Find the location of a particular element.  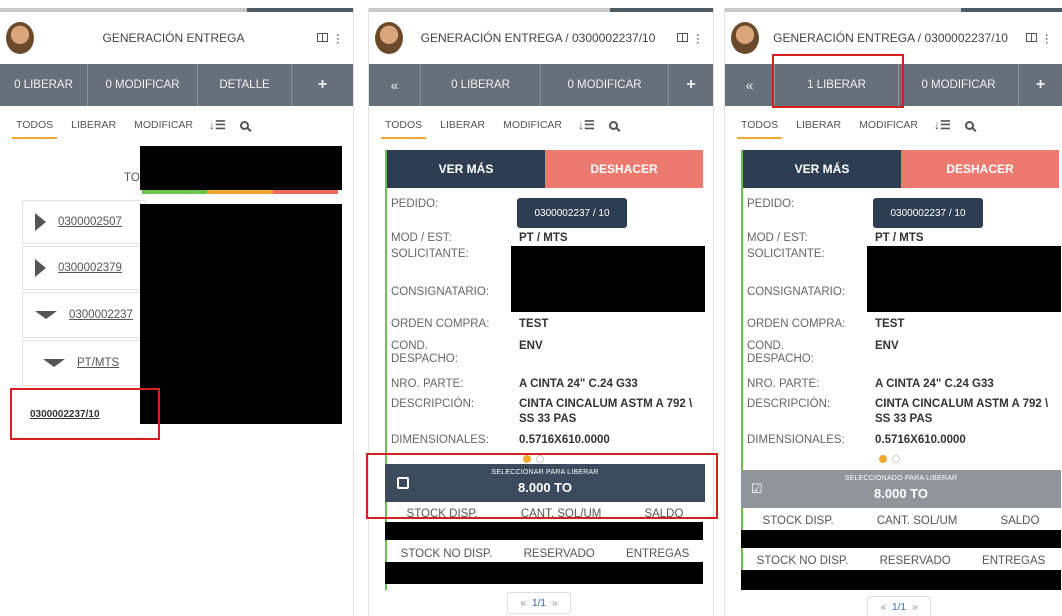

descripcion-label: DESCRIPCIÓN: is located at coordinates (789, 404).